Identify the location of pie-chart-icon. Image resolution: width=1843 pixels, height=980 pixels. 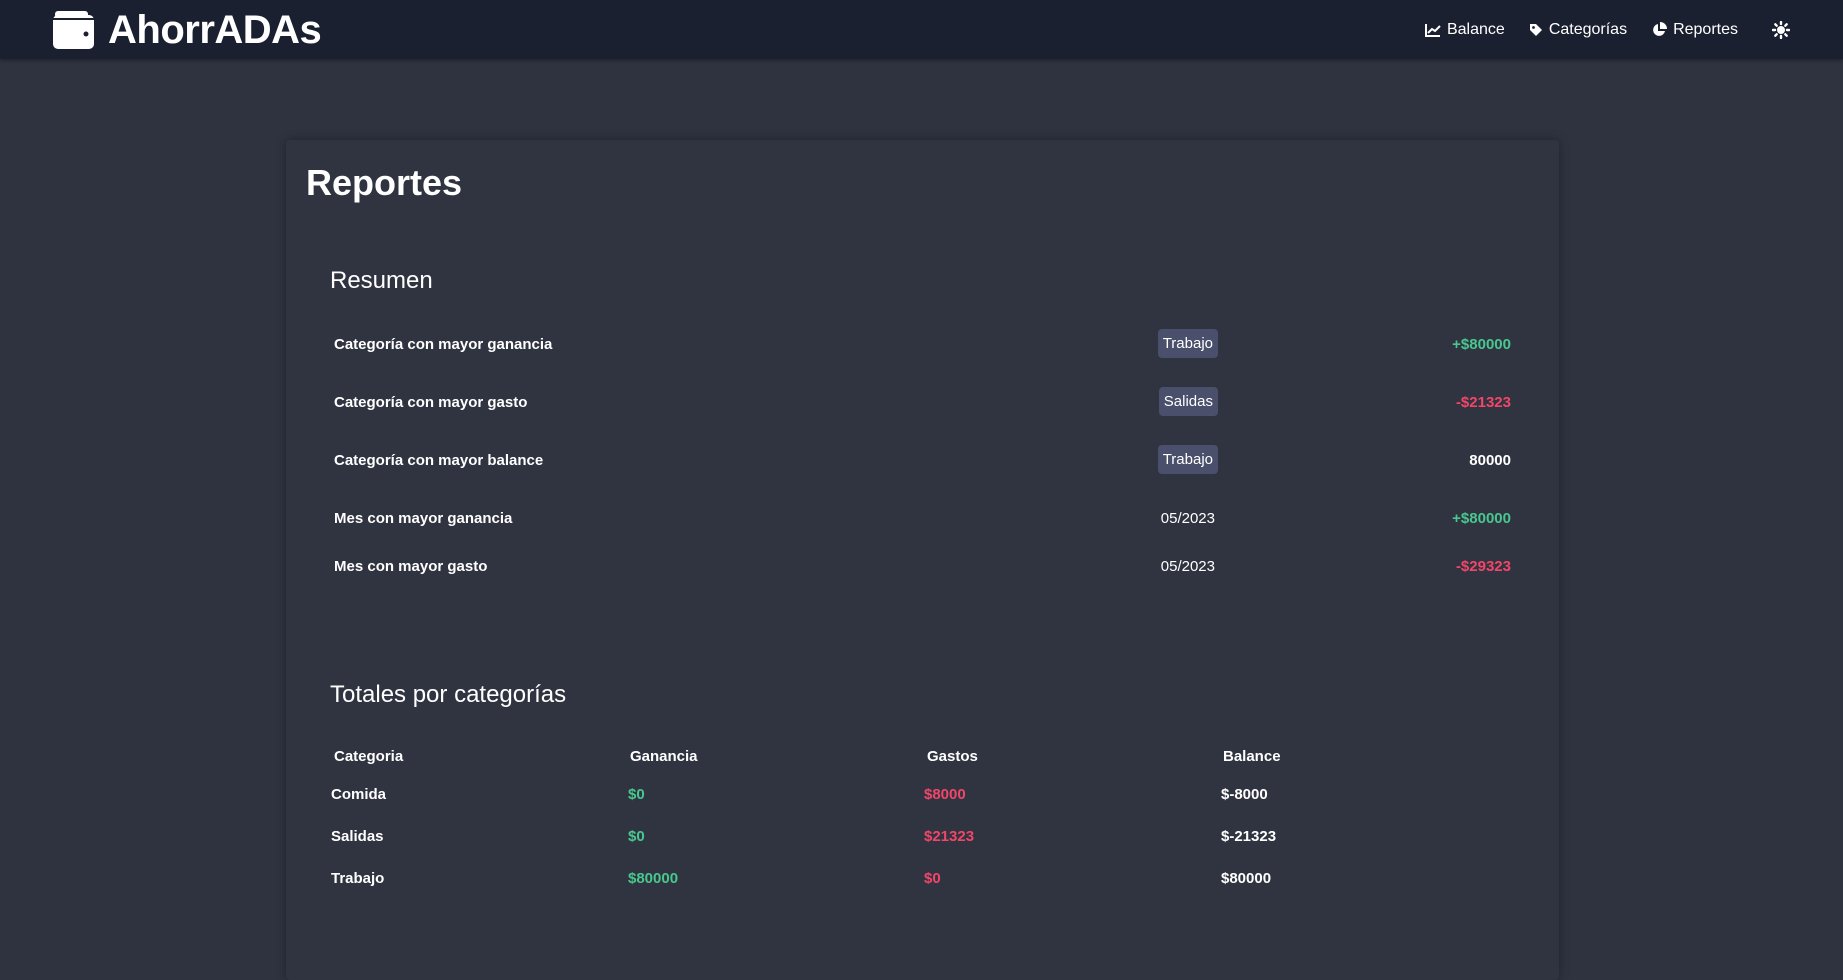
(1660, 28).